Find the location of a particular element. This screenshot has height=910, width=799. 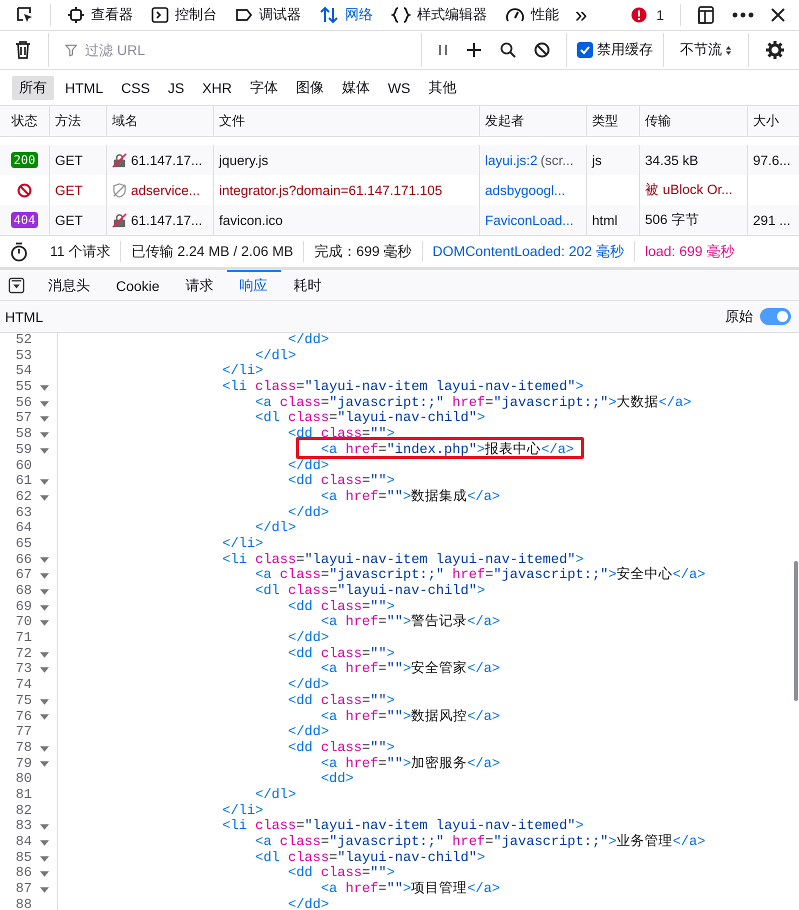

raw-toggle is located at coordinates (775, 316).